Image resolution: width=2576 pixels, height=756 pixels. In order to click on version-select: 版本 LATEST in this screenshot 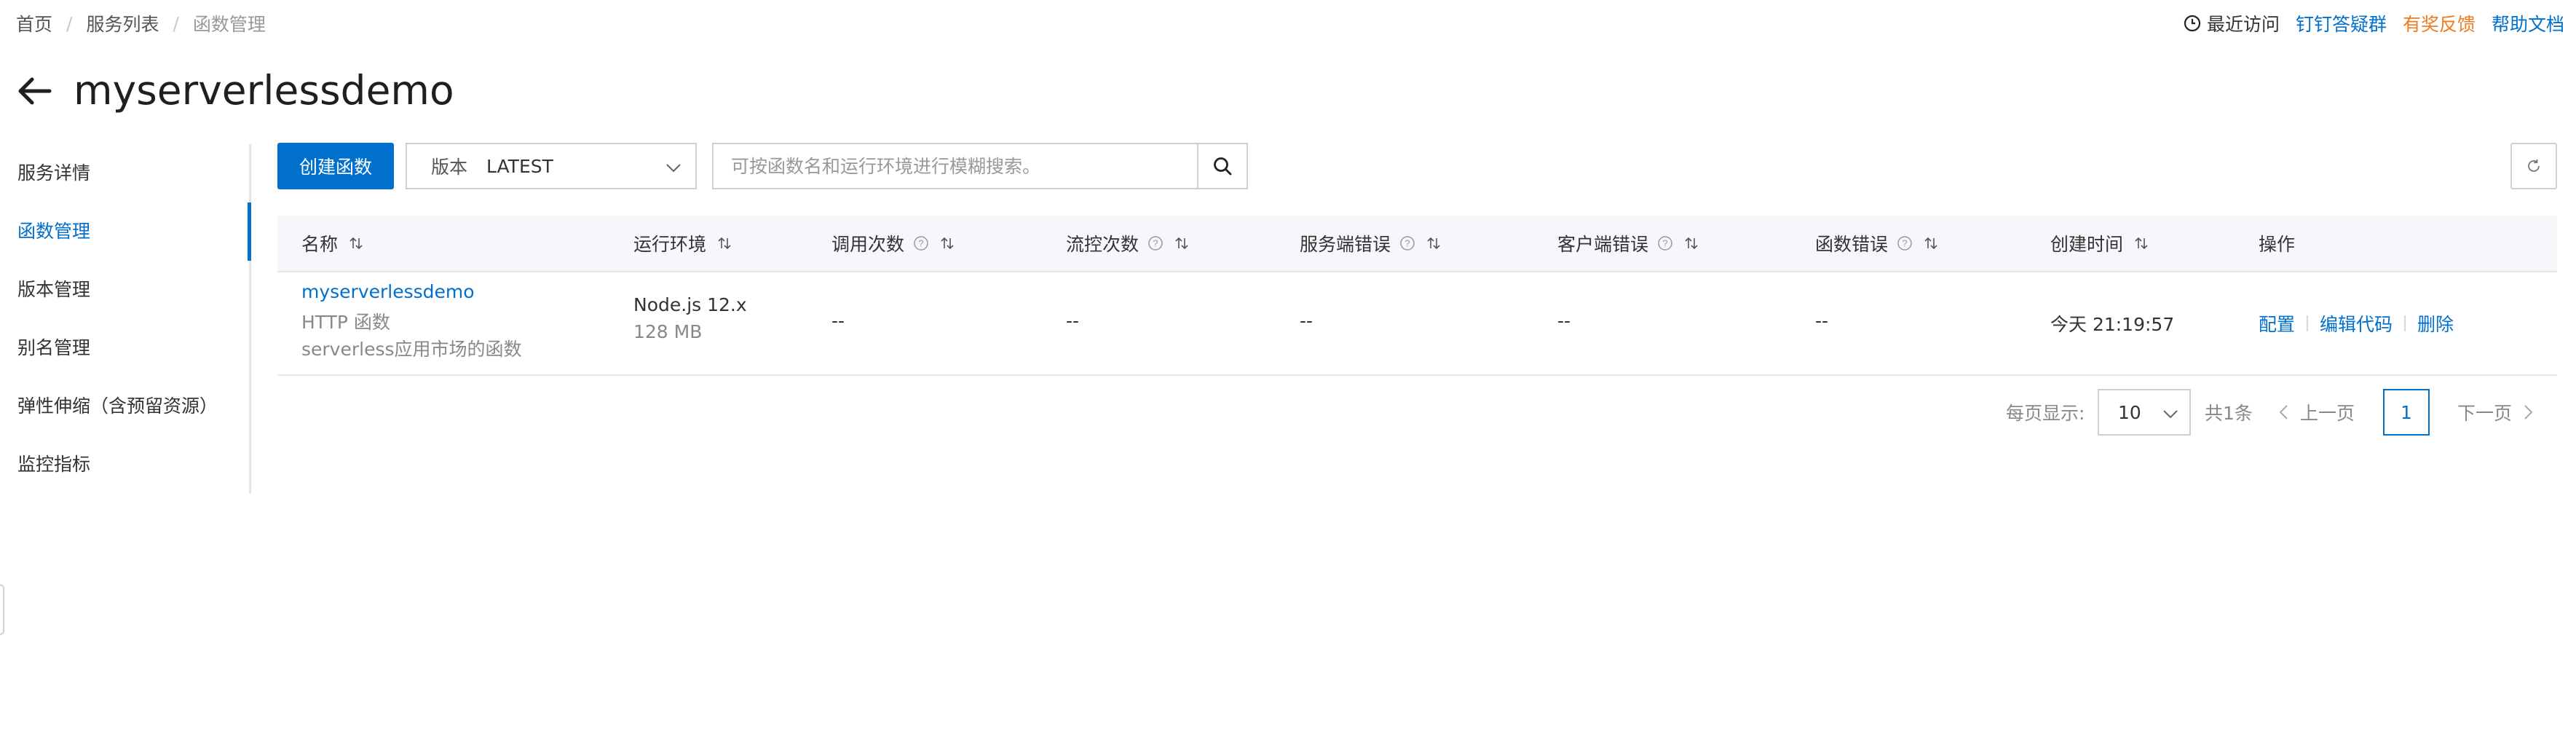, I will do `click(551, 166)`.